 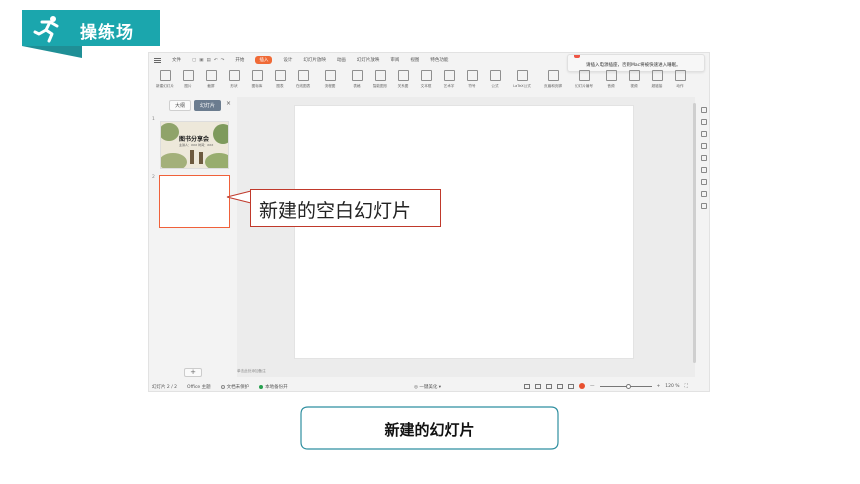 What do you see at coordinates (611, 78) in the screenshot?
I see `ribbon-audio: 音频` at bounding box center [611, 78].